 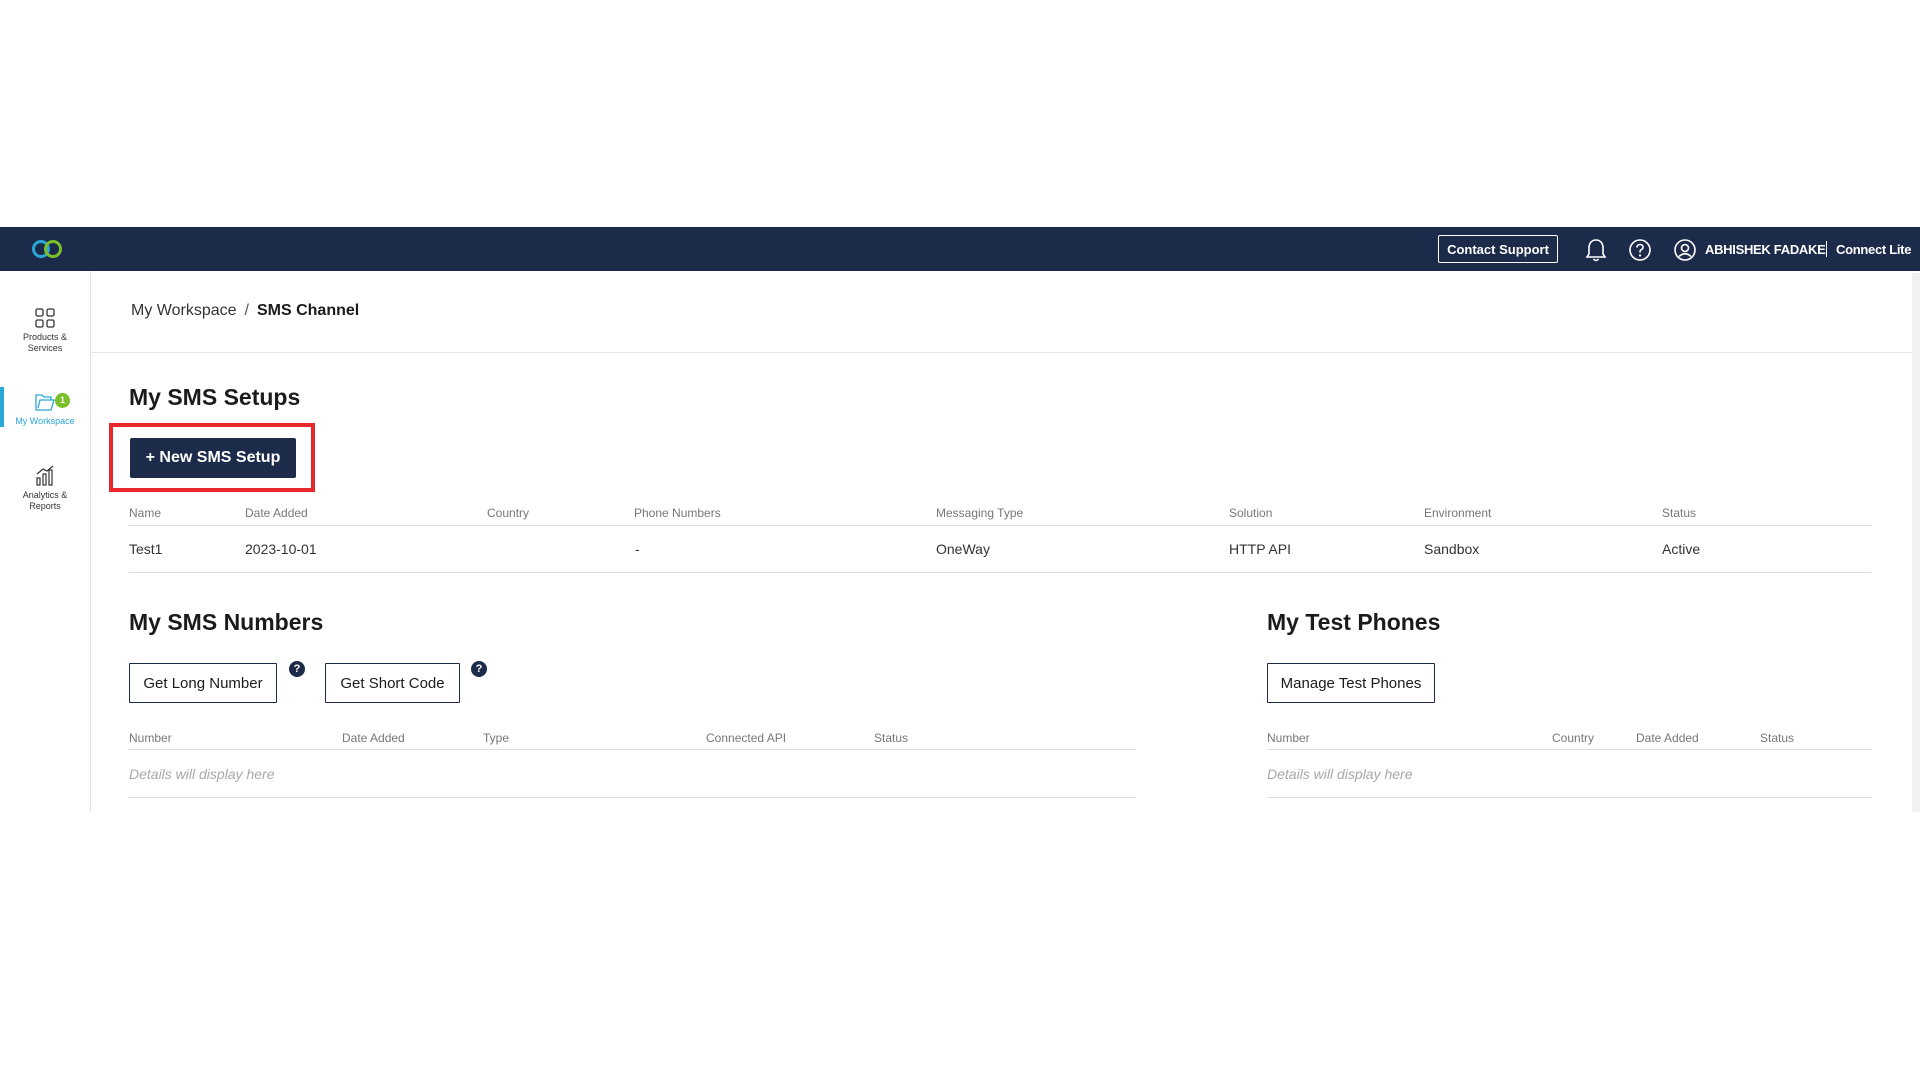 I want to click on username: ABHISHEK FADAKE, so click(x=1765, y=249).